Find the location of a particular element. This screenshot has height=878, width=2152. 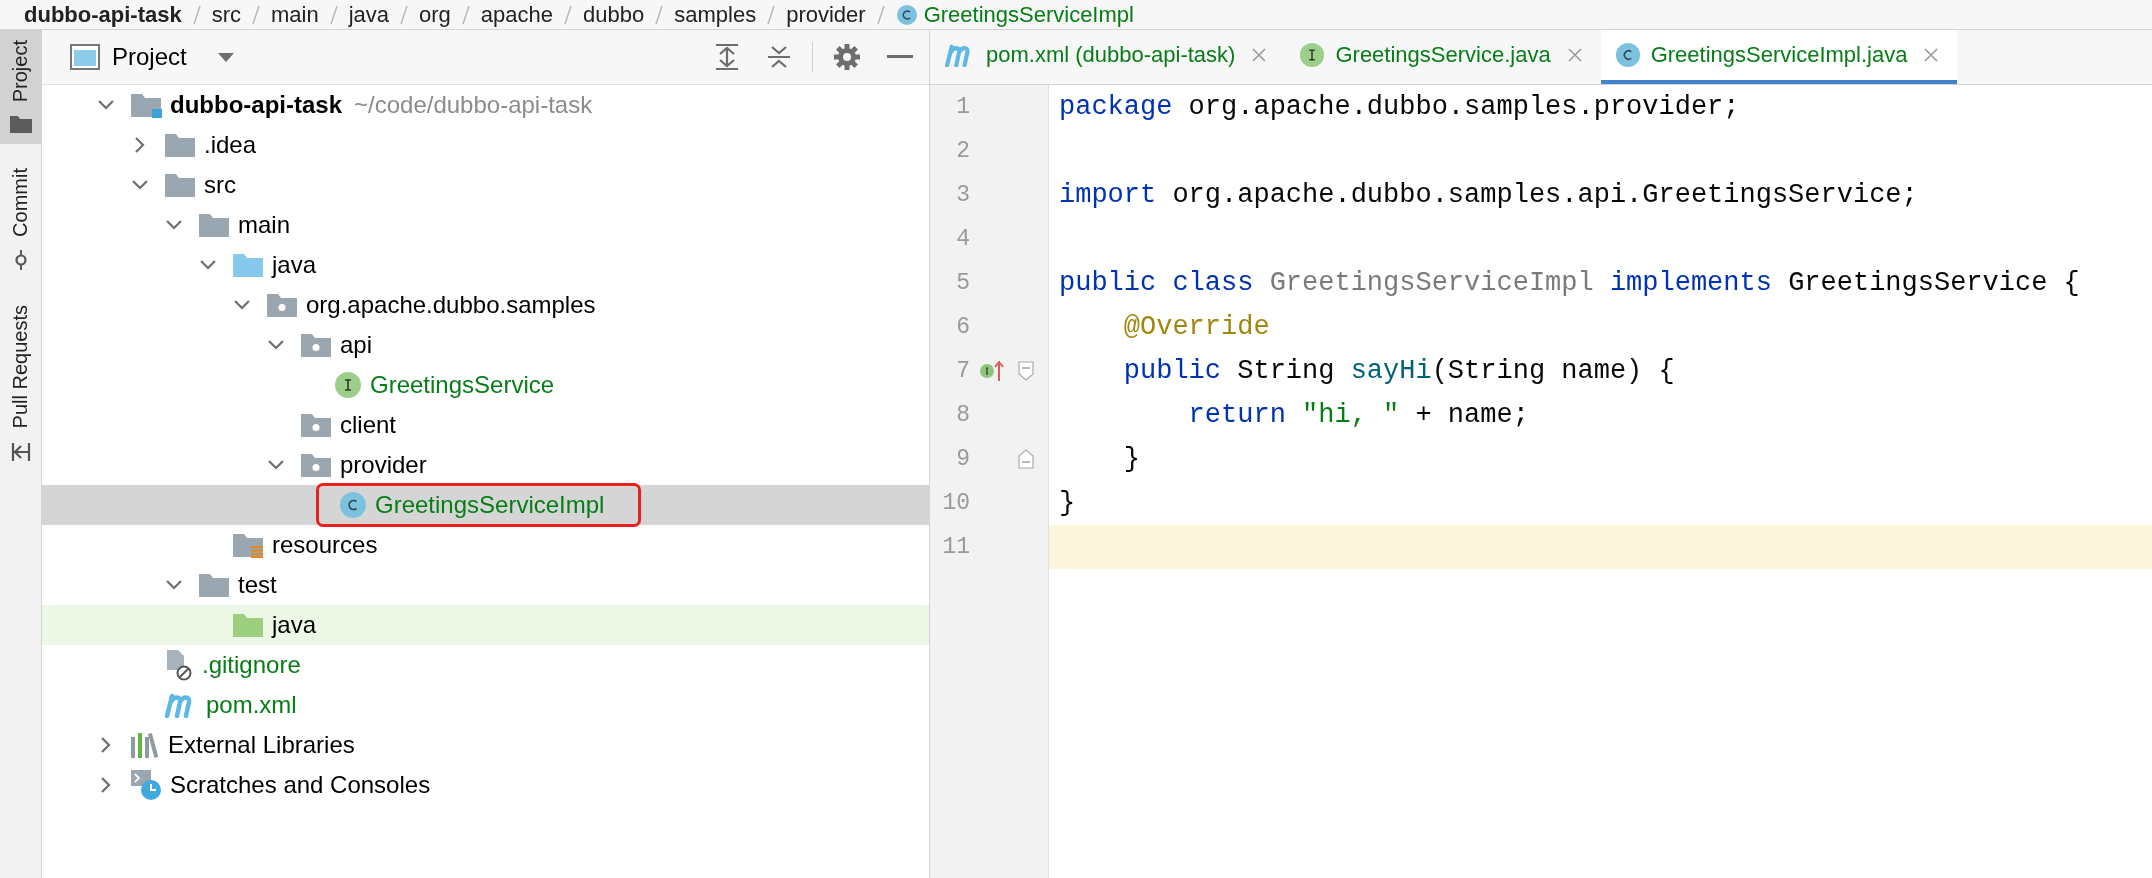

tree-row: test is located at coordinates (485, 585).